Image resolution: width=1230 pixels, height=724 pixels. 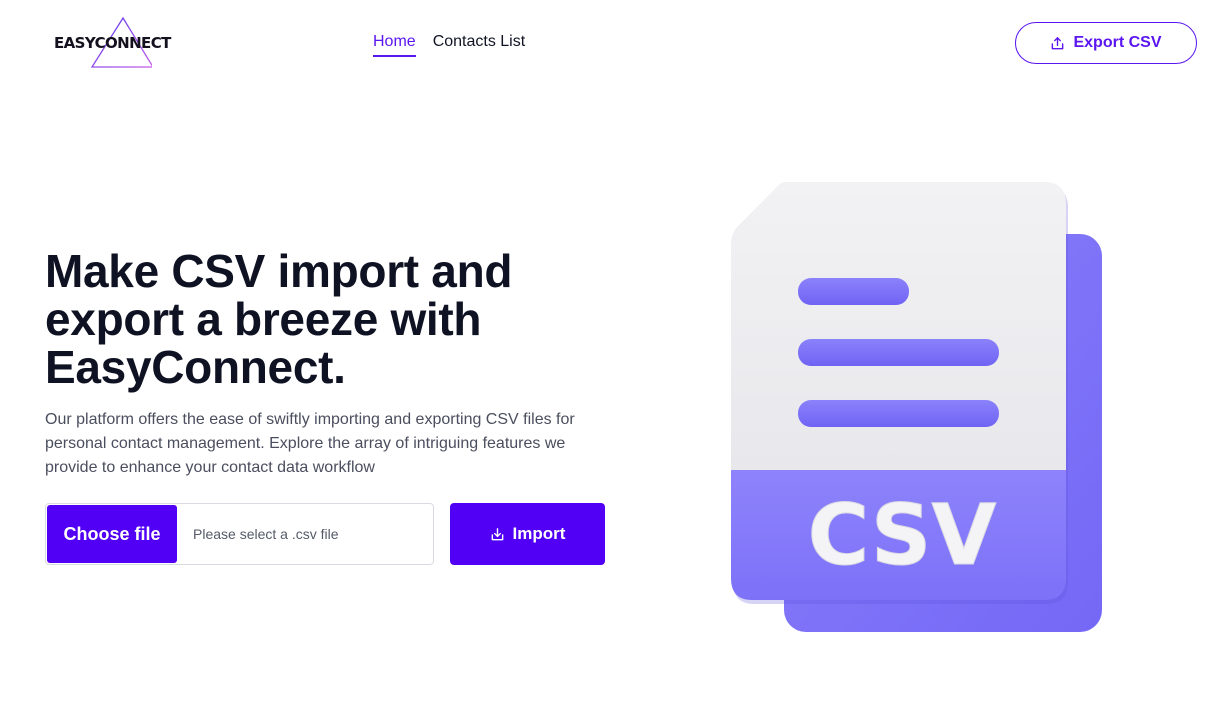 I want to click on export-csv-button: Export CSV, so click(x=1106, y=43).